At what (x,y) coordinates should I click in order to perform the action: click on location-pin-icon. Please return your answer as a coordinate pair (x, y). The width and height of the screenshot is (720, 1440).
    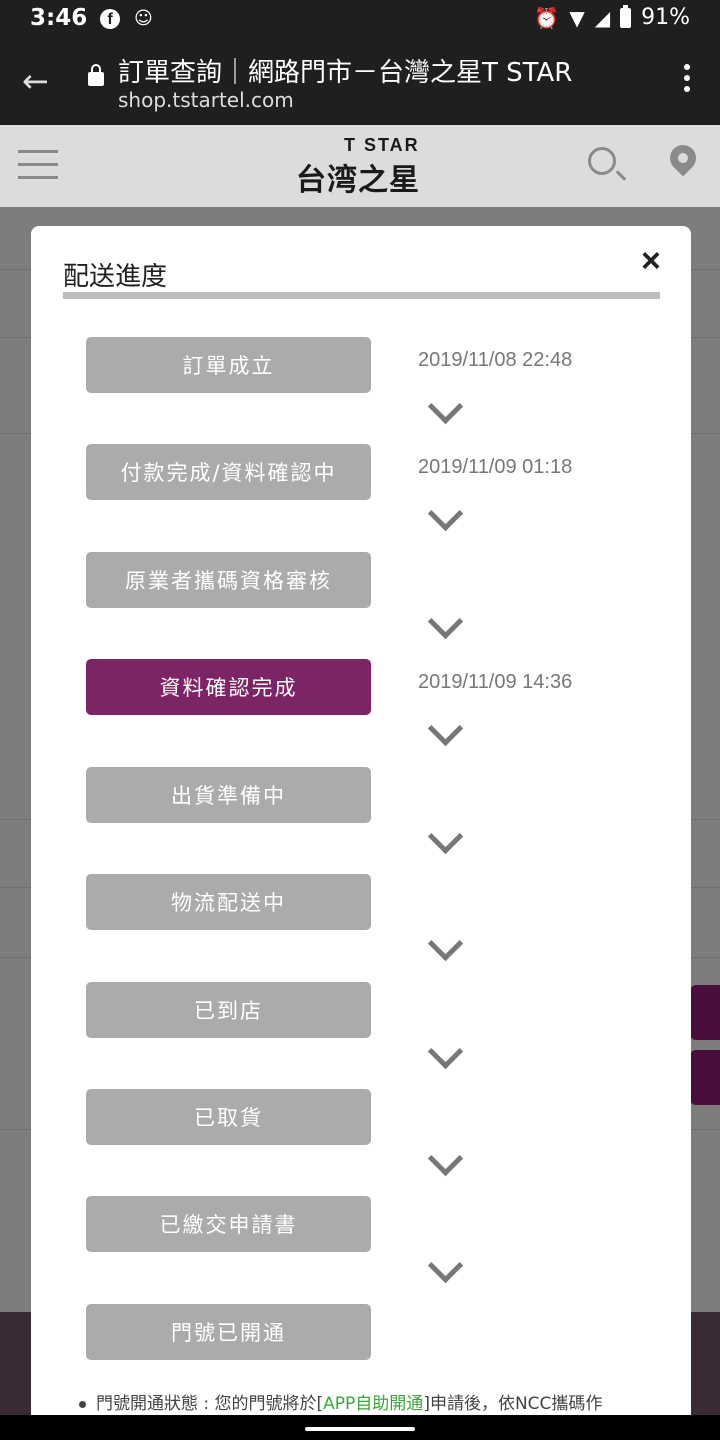
    Looking at the image, I should click on (683, 158).